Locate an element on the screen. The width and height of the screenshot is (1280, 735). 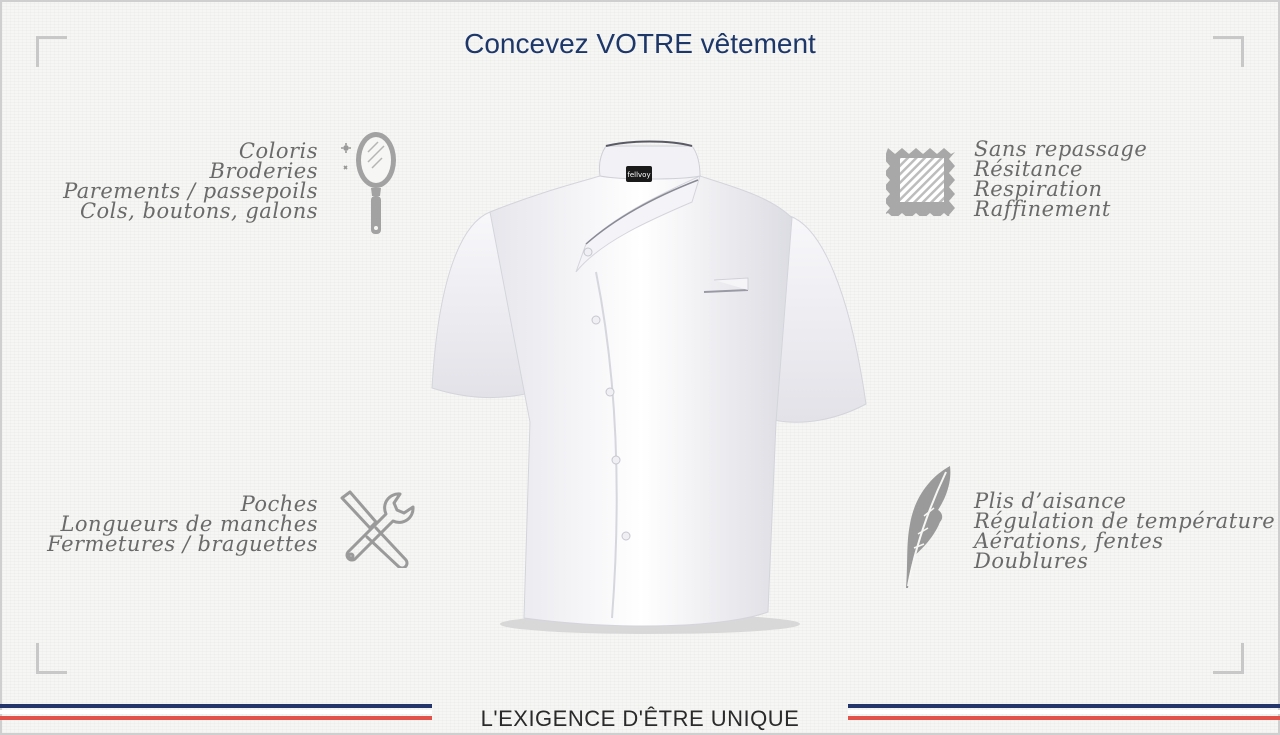
feature-item: Respiration is located at coordinates (1038, 189).